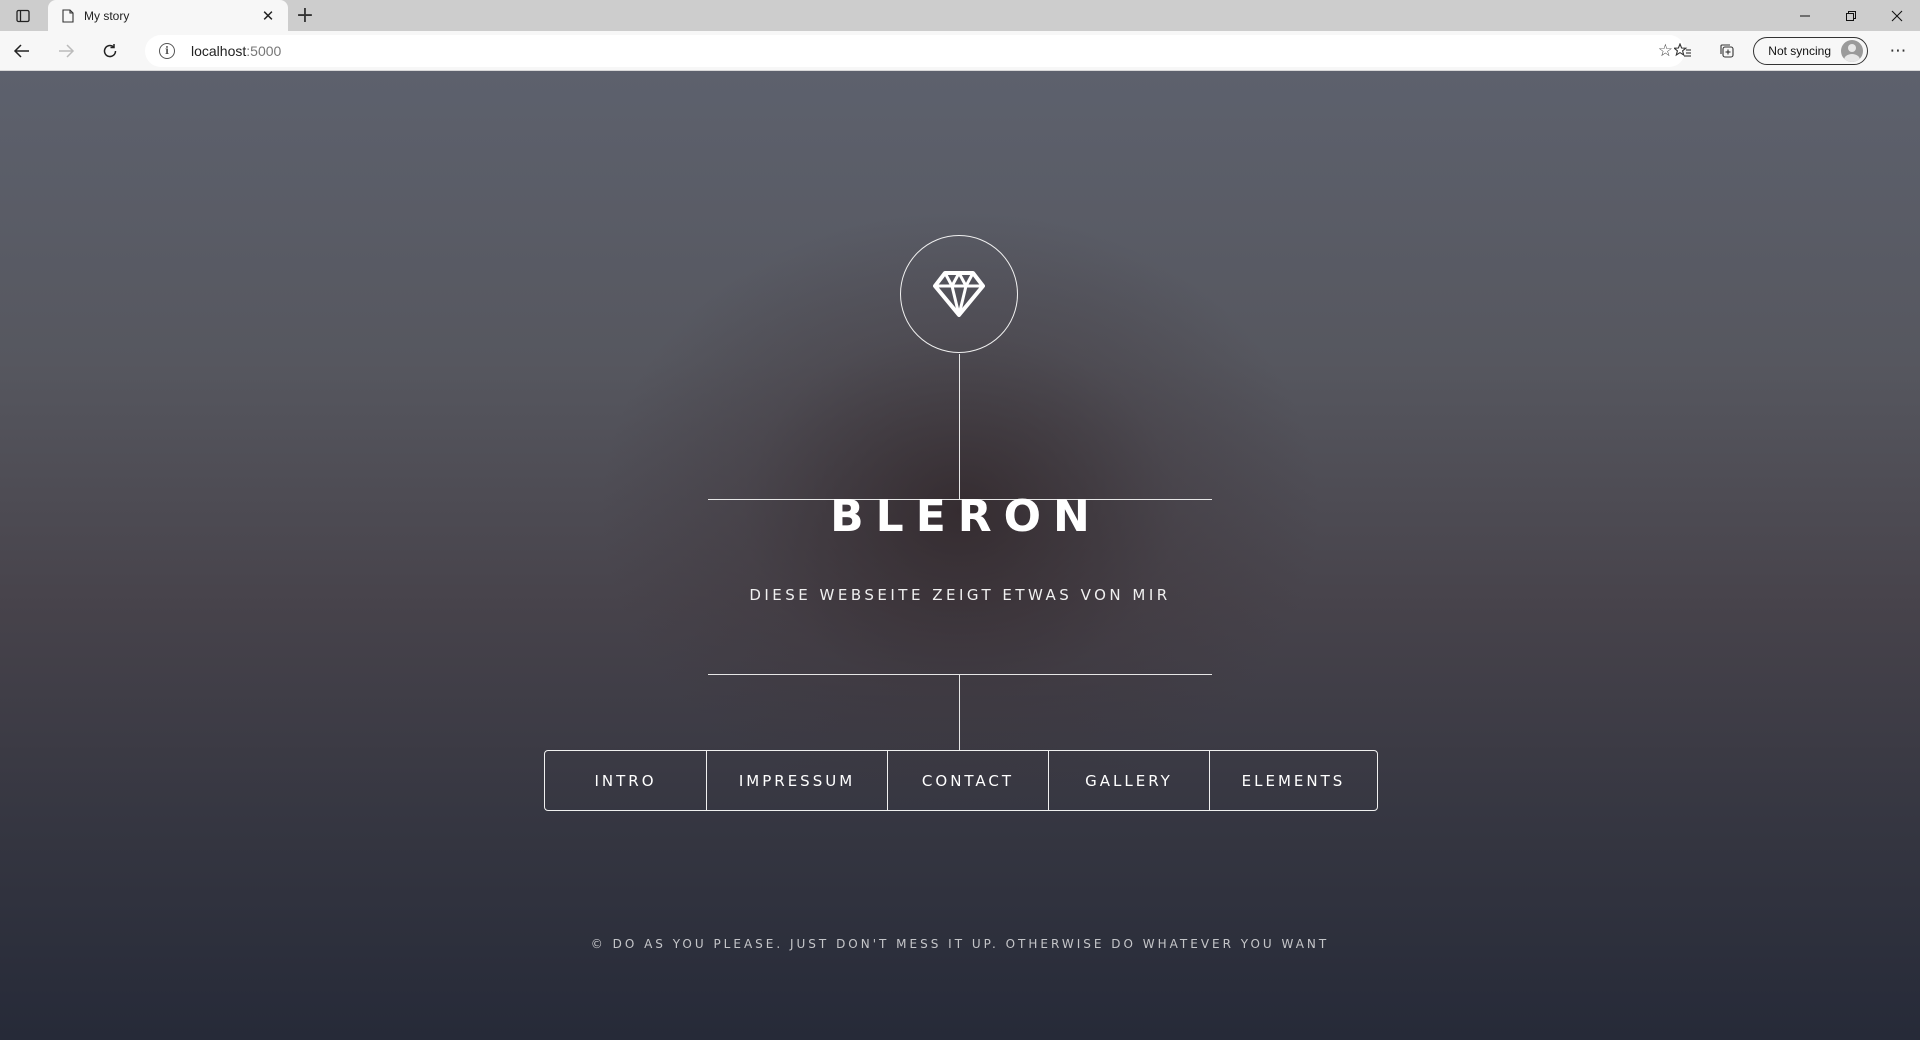 This screenshot has width=1920, height=1040. I want to click on sync-status-label: Not syncing, so click(1799, 51).